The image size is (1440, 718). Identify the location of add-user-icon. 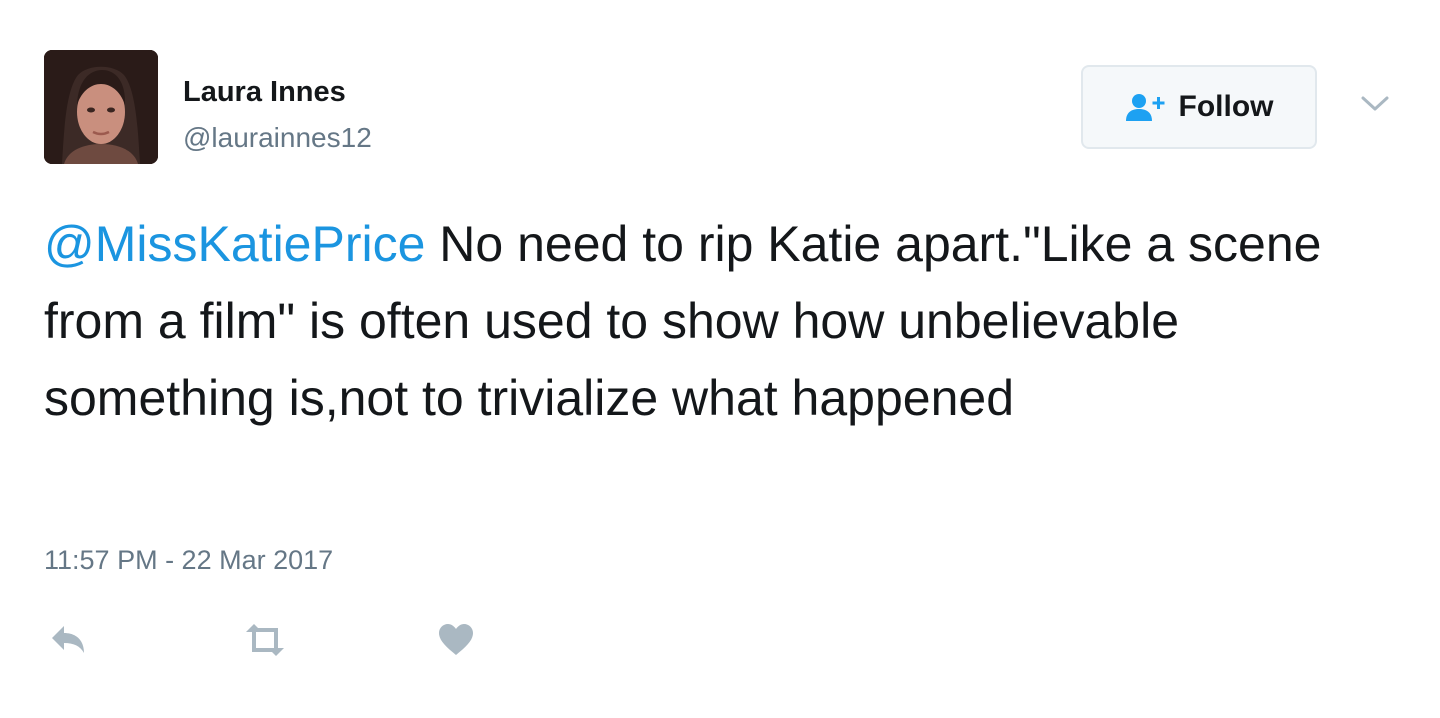
(1146, 107).